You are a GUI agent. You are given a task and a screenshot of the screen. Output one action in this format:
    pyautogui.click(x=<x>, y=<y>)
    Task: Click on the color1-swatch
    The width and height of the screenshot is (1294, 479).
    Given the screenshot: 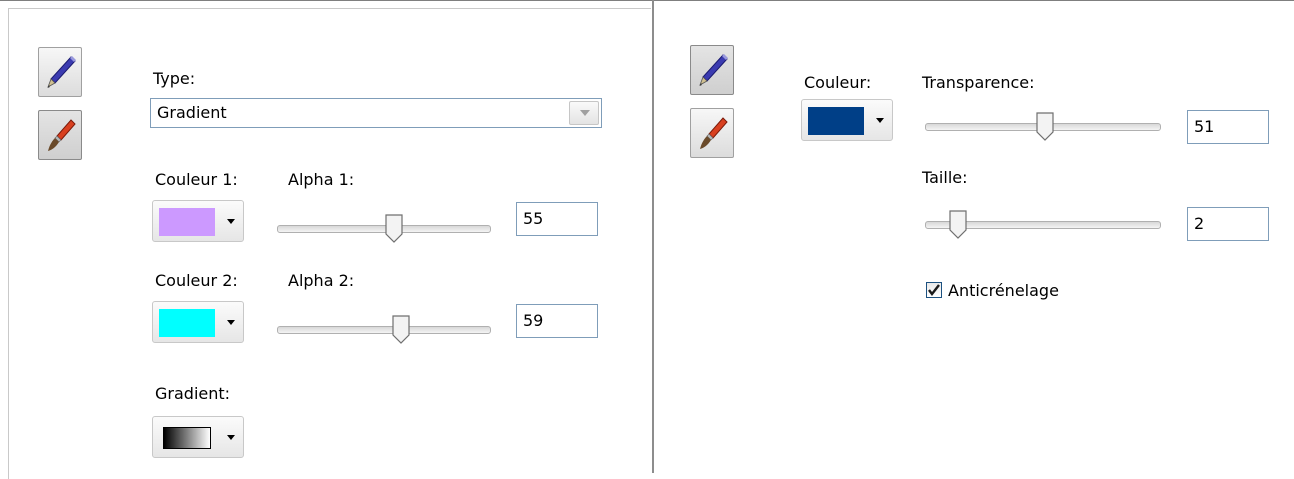 What is the action you would take?
    pyautogui.click(x=187, y=222)
    